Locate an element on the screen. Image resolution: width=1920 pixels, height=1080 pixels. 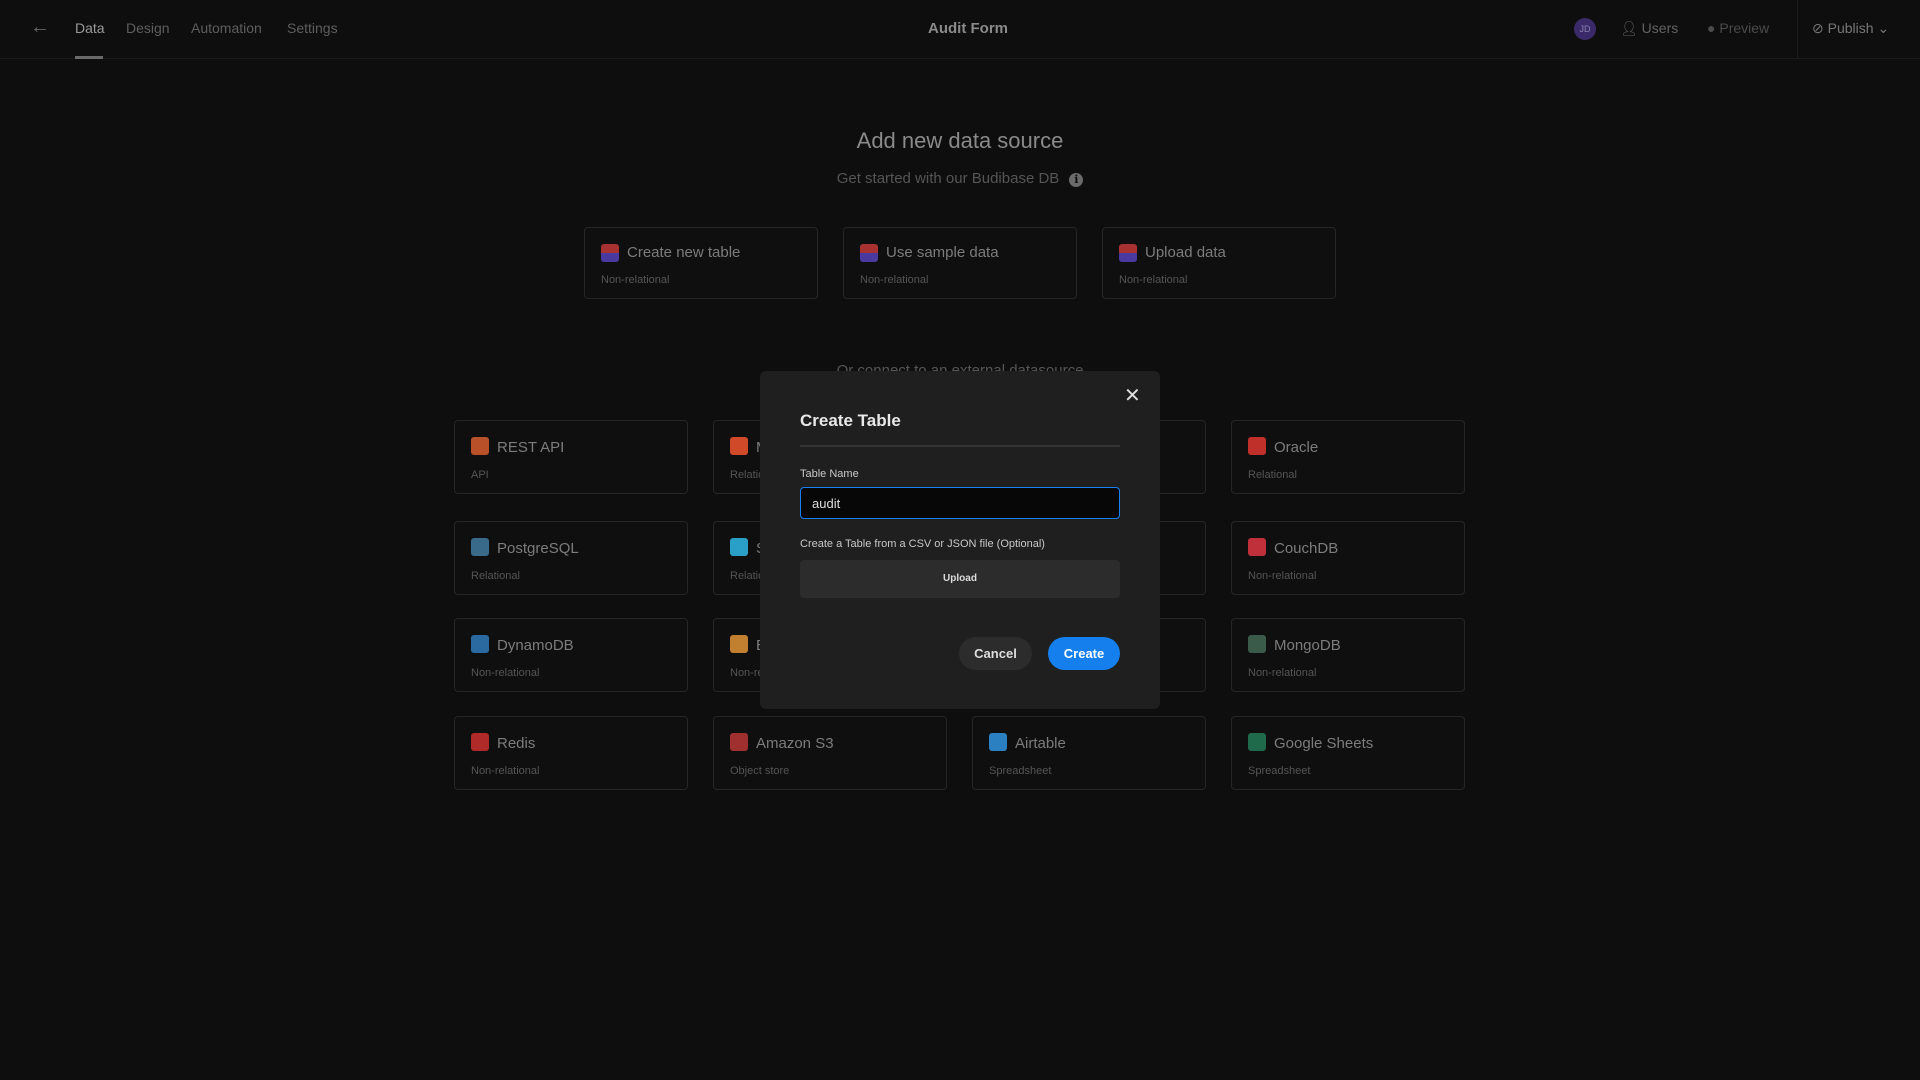
publish-label: Publish is located at coordinates (1850, 28).